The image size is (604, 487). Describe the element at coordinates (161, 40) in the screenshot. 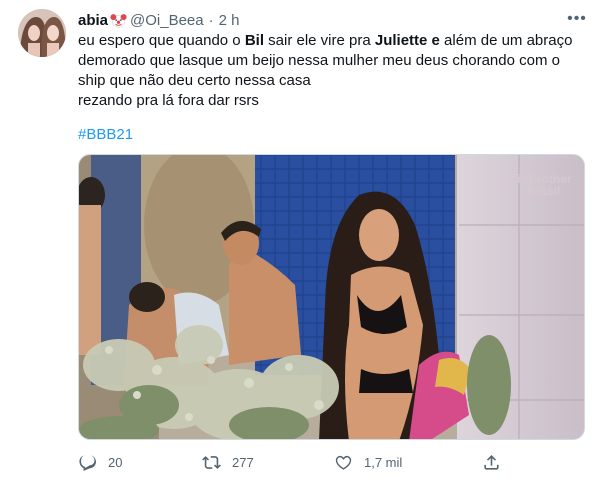

I see `text-segment: eu espero que quando o` at that location.